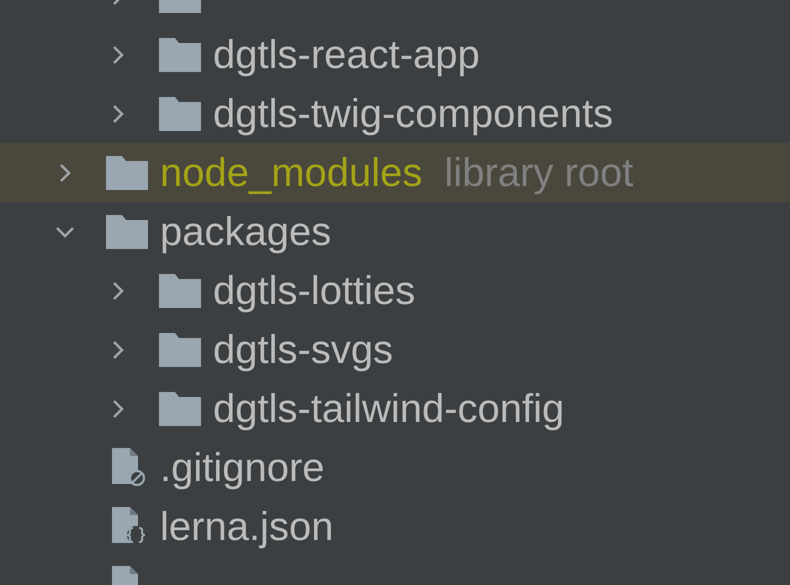 This screenshot has height=585, width=790. What do you see at coordinates (314, 290) in the screenshot?
I see `file-name: dgtls-lotties` at bounding box center [314, 290].